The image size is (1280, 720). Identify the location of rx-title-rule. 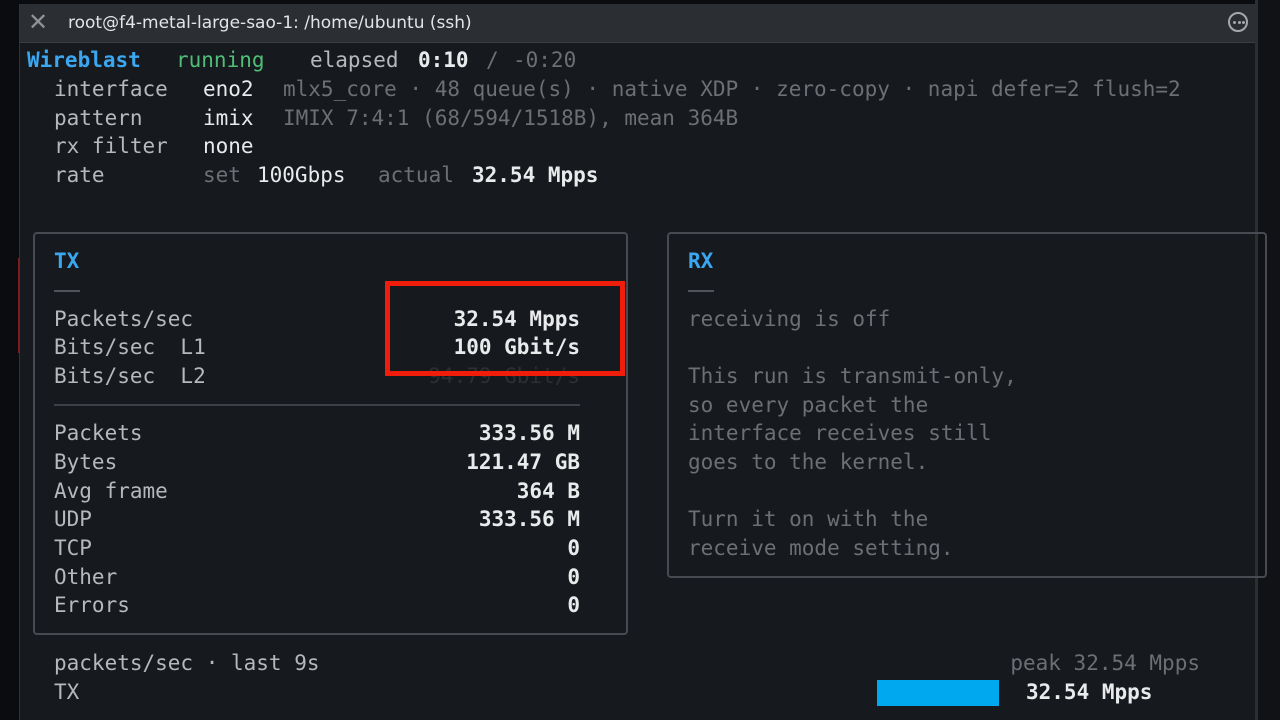
(701, 291).